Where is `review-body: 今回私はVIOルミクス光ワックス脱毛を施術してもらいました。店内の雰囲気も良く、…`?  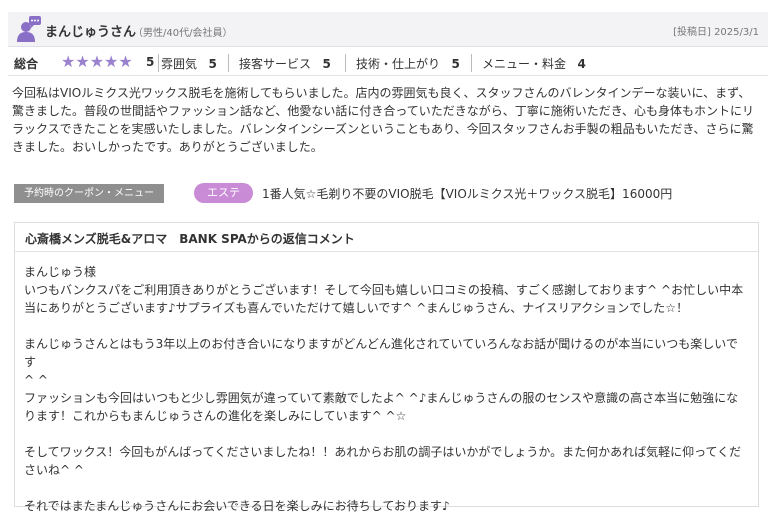 review-body: 今回私はVIOルミクス光ワックス脱毛を施術してもらいました。店内の雰囲気も良く、… is located at coordinates (388, 120).